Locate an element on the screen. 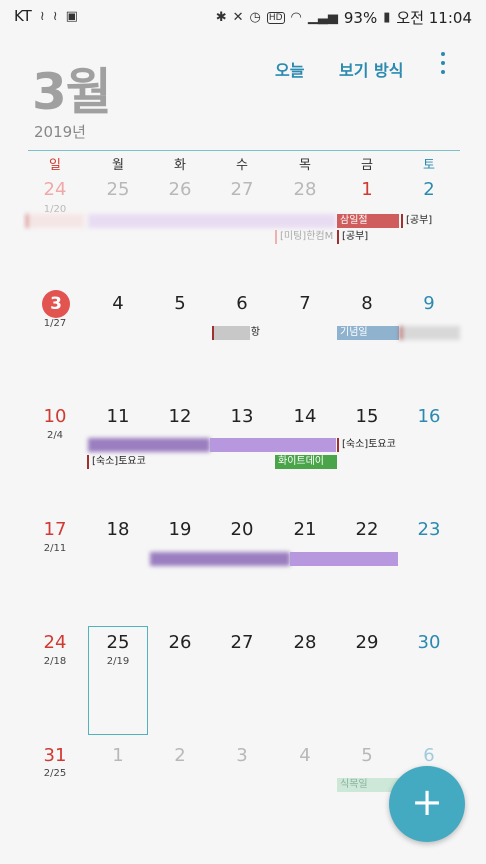 The height and width of the screenshot is (864, 486). day-cell: 16 is located at coordinates (429, 416).